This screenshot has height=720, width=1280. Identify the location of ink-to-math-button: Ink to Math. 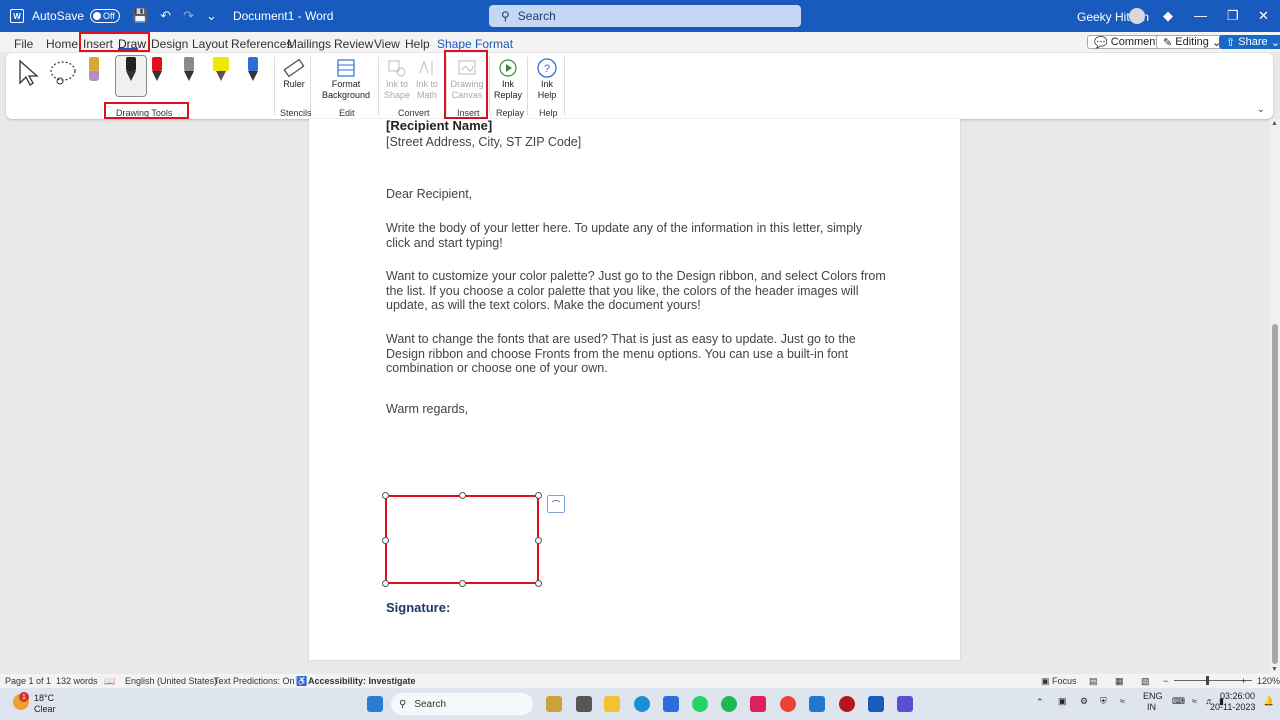
(427, 79).